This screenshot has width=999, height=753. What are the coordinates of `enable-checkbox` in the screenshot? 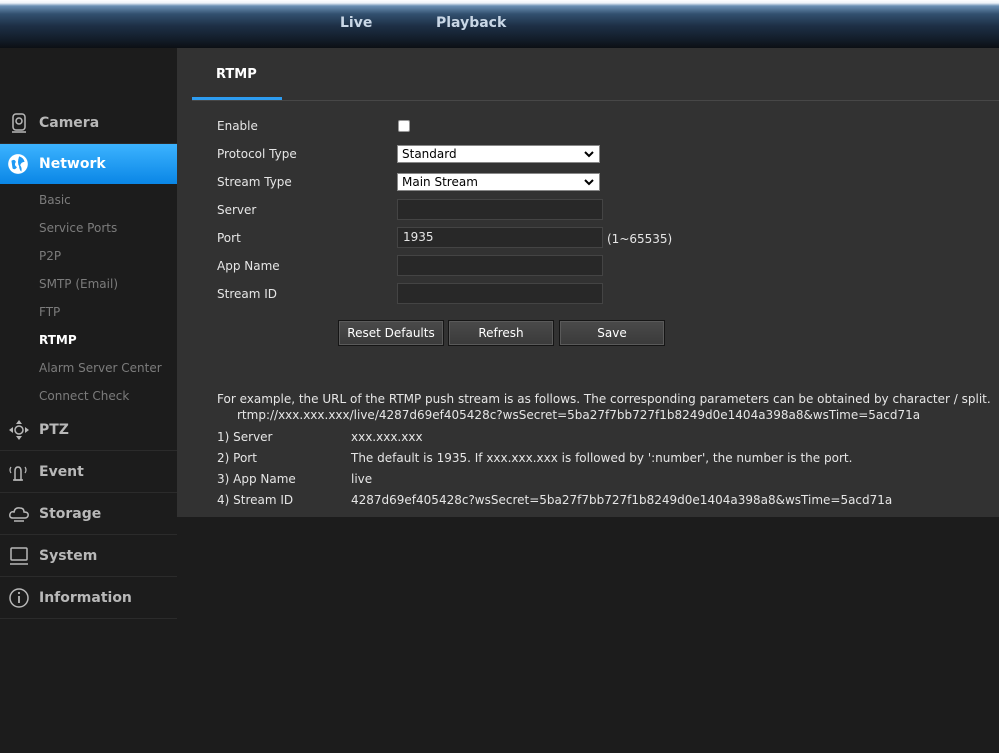 It's located at (404, 126).